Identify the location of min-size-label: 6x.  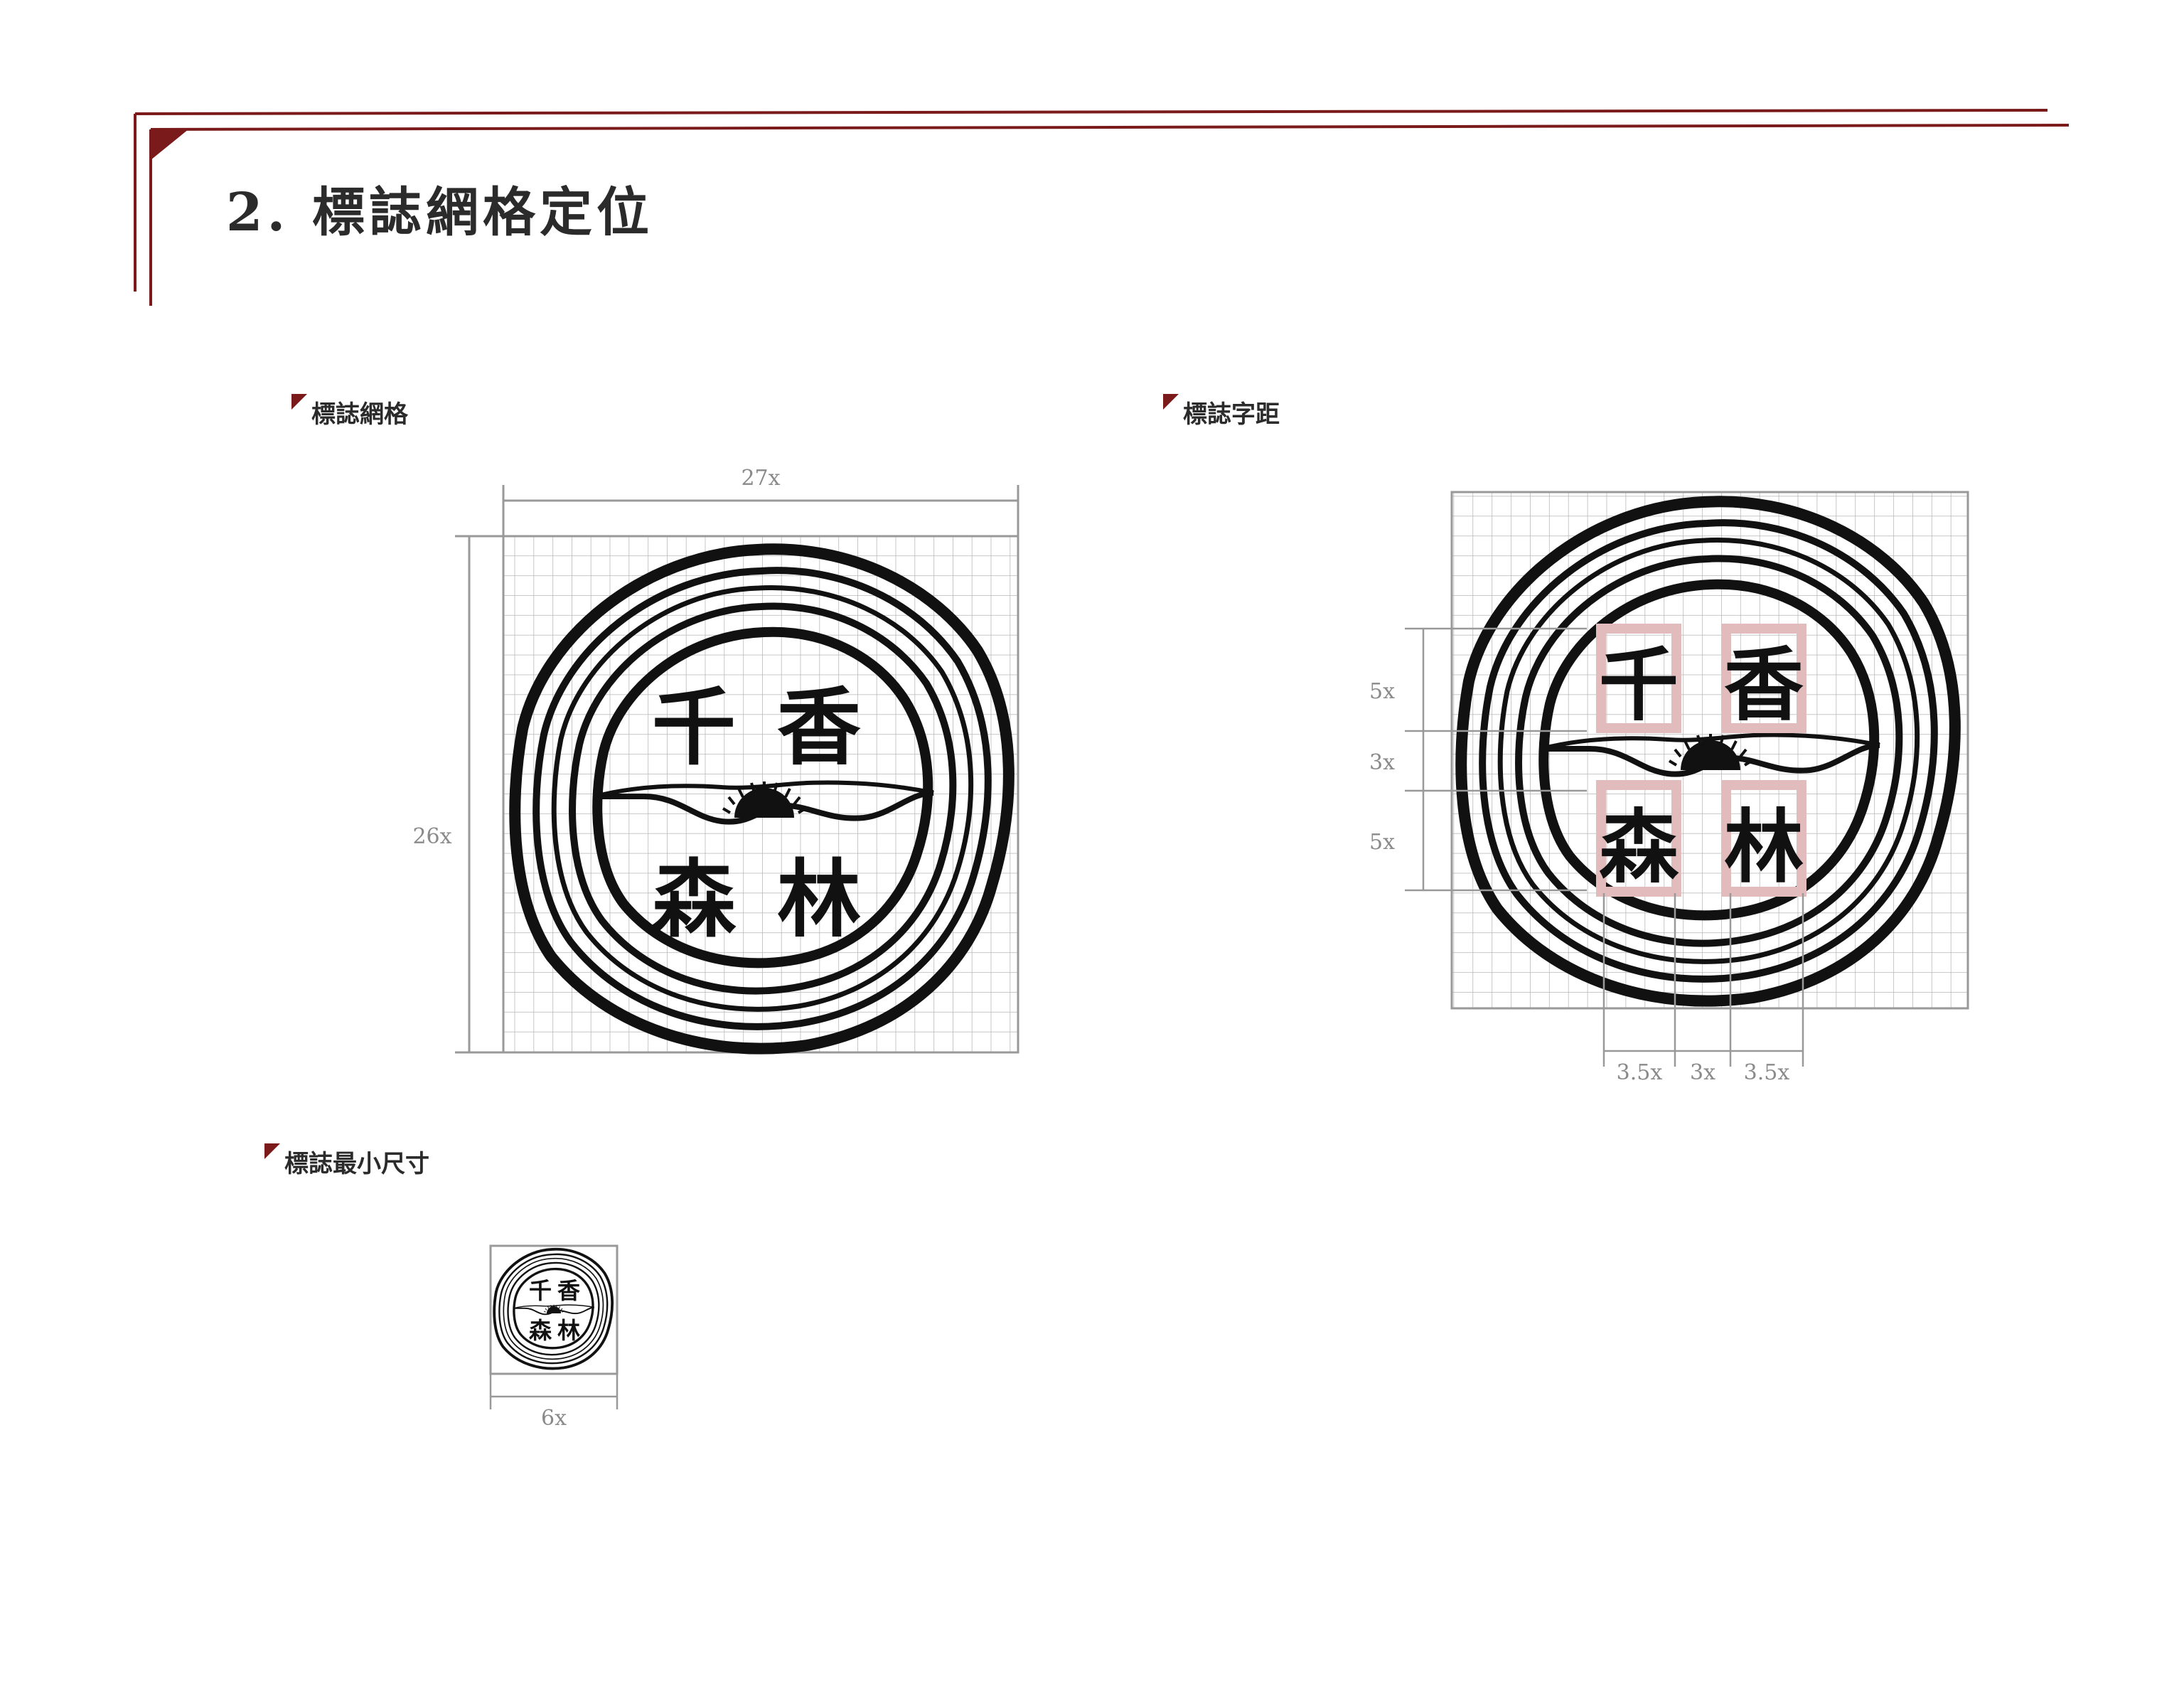
(554, 1418).